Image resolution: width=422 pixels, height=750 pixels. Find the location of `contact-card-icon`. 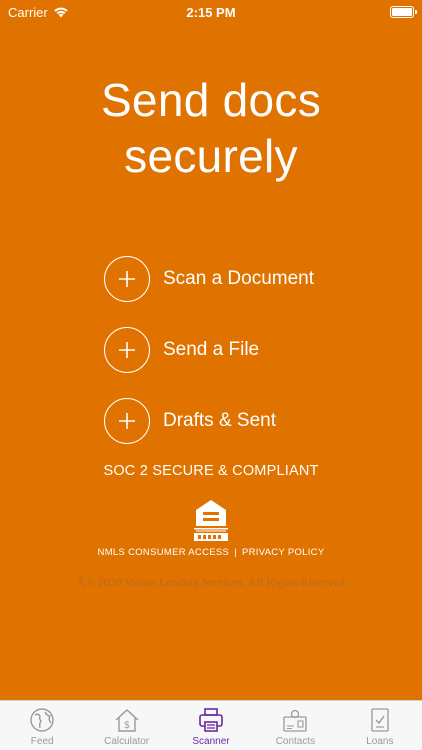

contact-card-icon is located at coordinates (295, 720).